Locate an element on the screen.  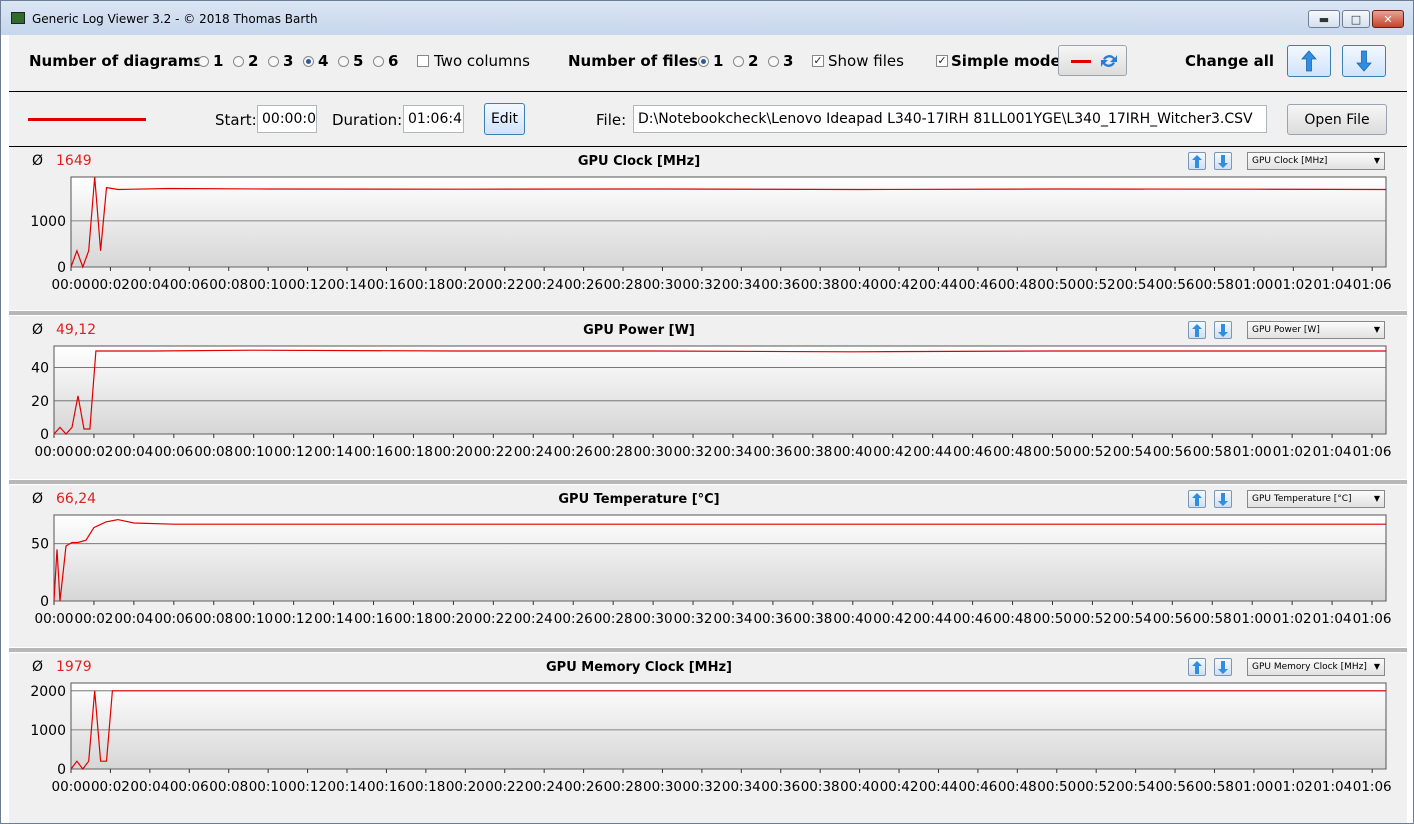
maximize-button: □ is located at coordinates (1356, 19).